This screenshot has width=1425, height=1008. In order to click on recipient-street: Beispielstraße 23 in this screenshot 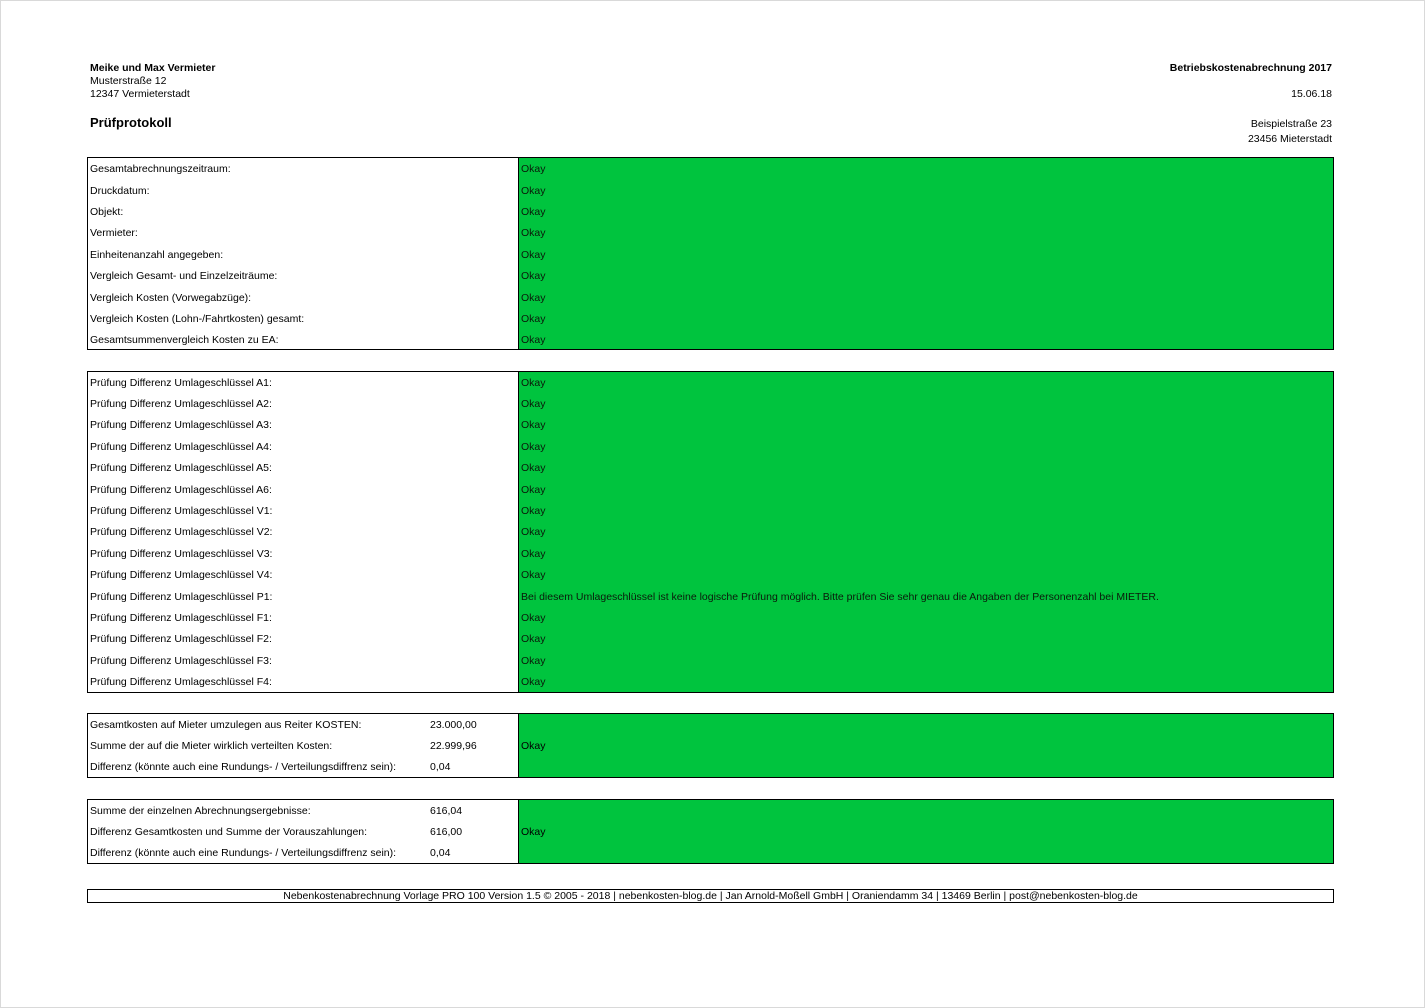, I will do `click(1291, 124)`.